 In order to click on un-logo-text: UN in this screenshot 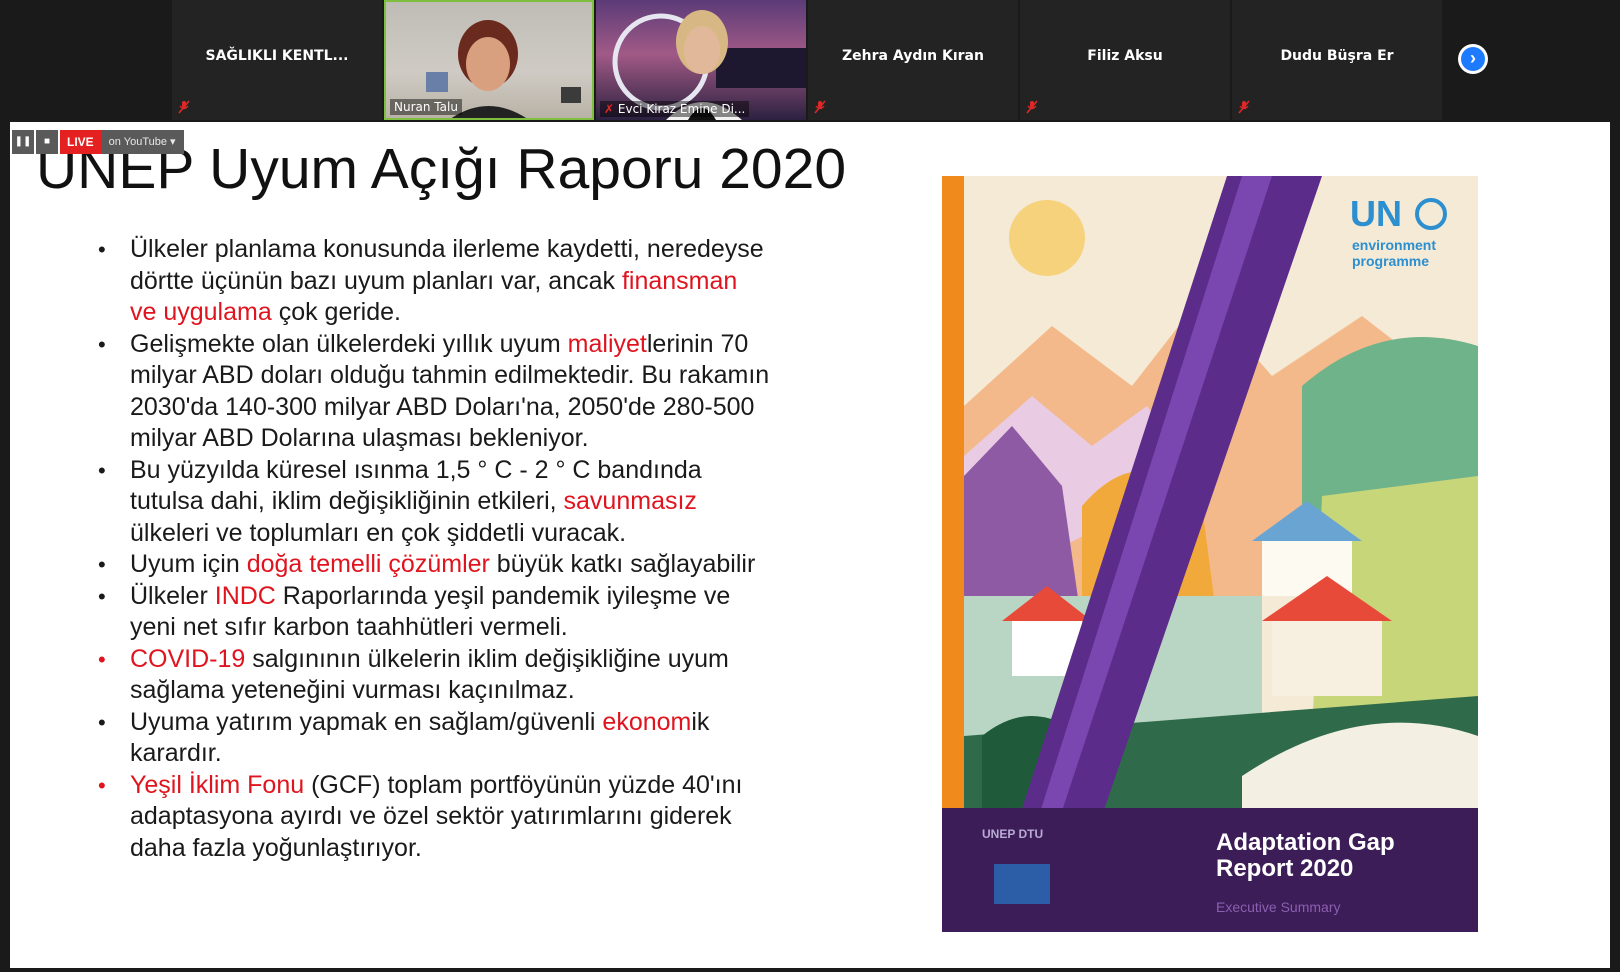, I will do `click(1376, 213)`.